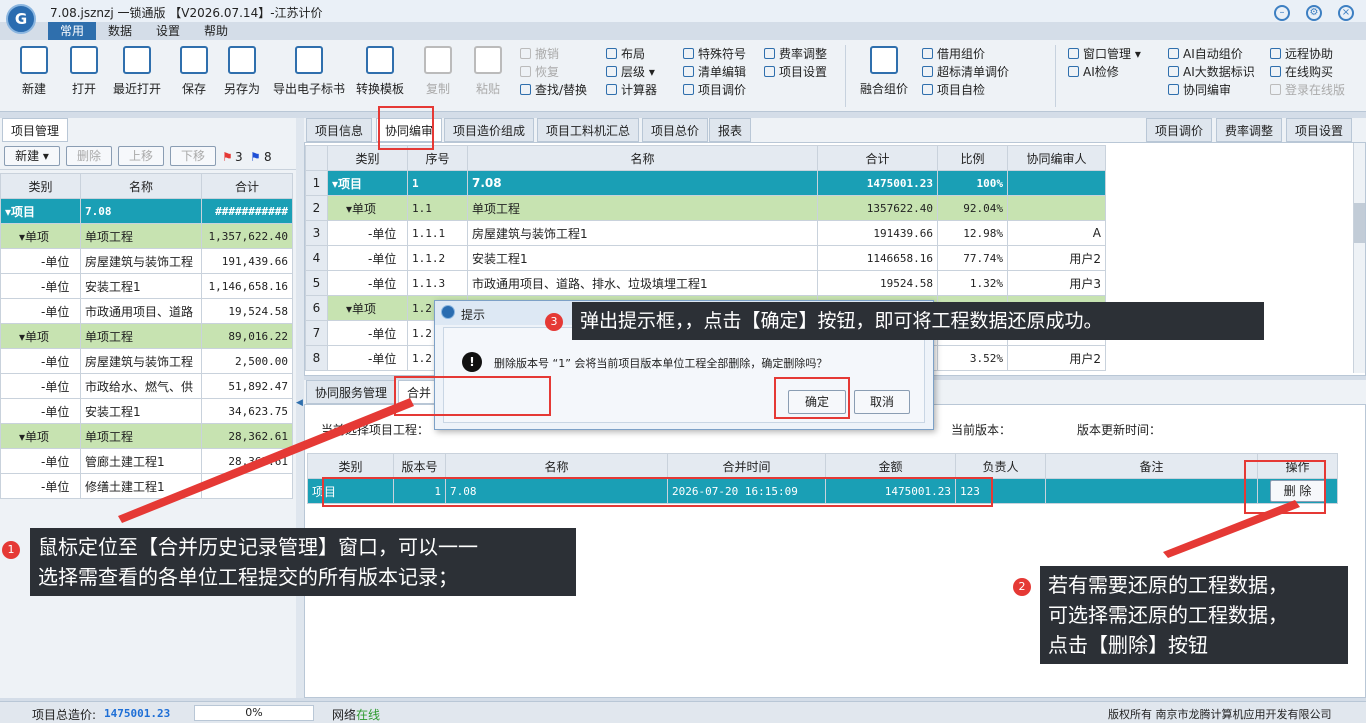 The image size is (1366, 723). Describe the element at coordinates (554, 322) in the screenshot. I see `callout-badge-3: 3` at that location.